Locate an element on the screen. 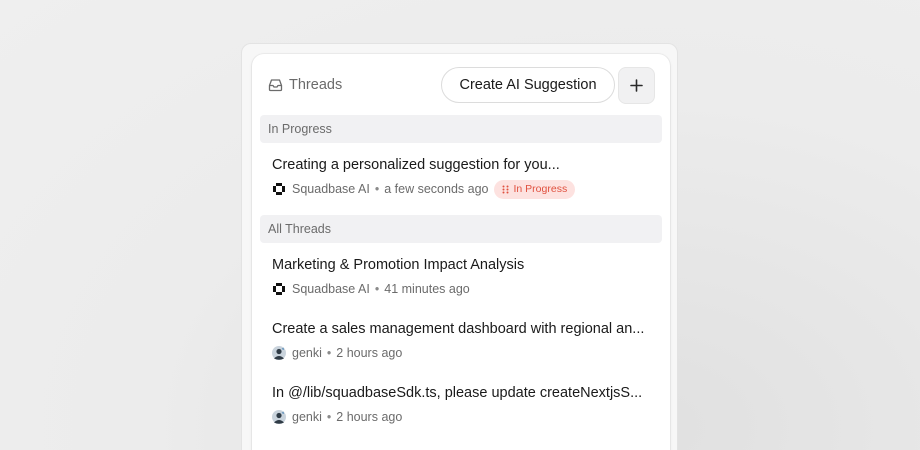 The width and height of the screenshot is (920, 450). inbox-icon is located at coordinates (275, 85).